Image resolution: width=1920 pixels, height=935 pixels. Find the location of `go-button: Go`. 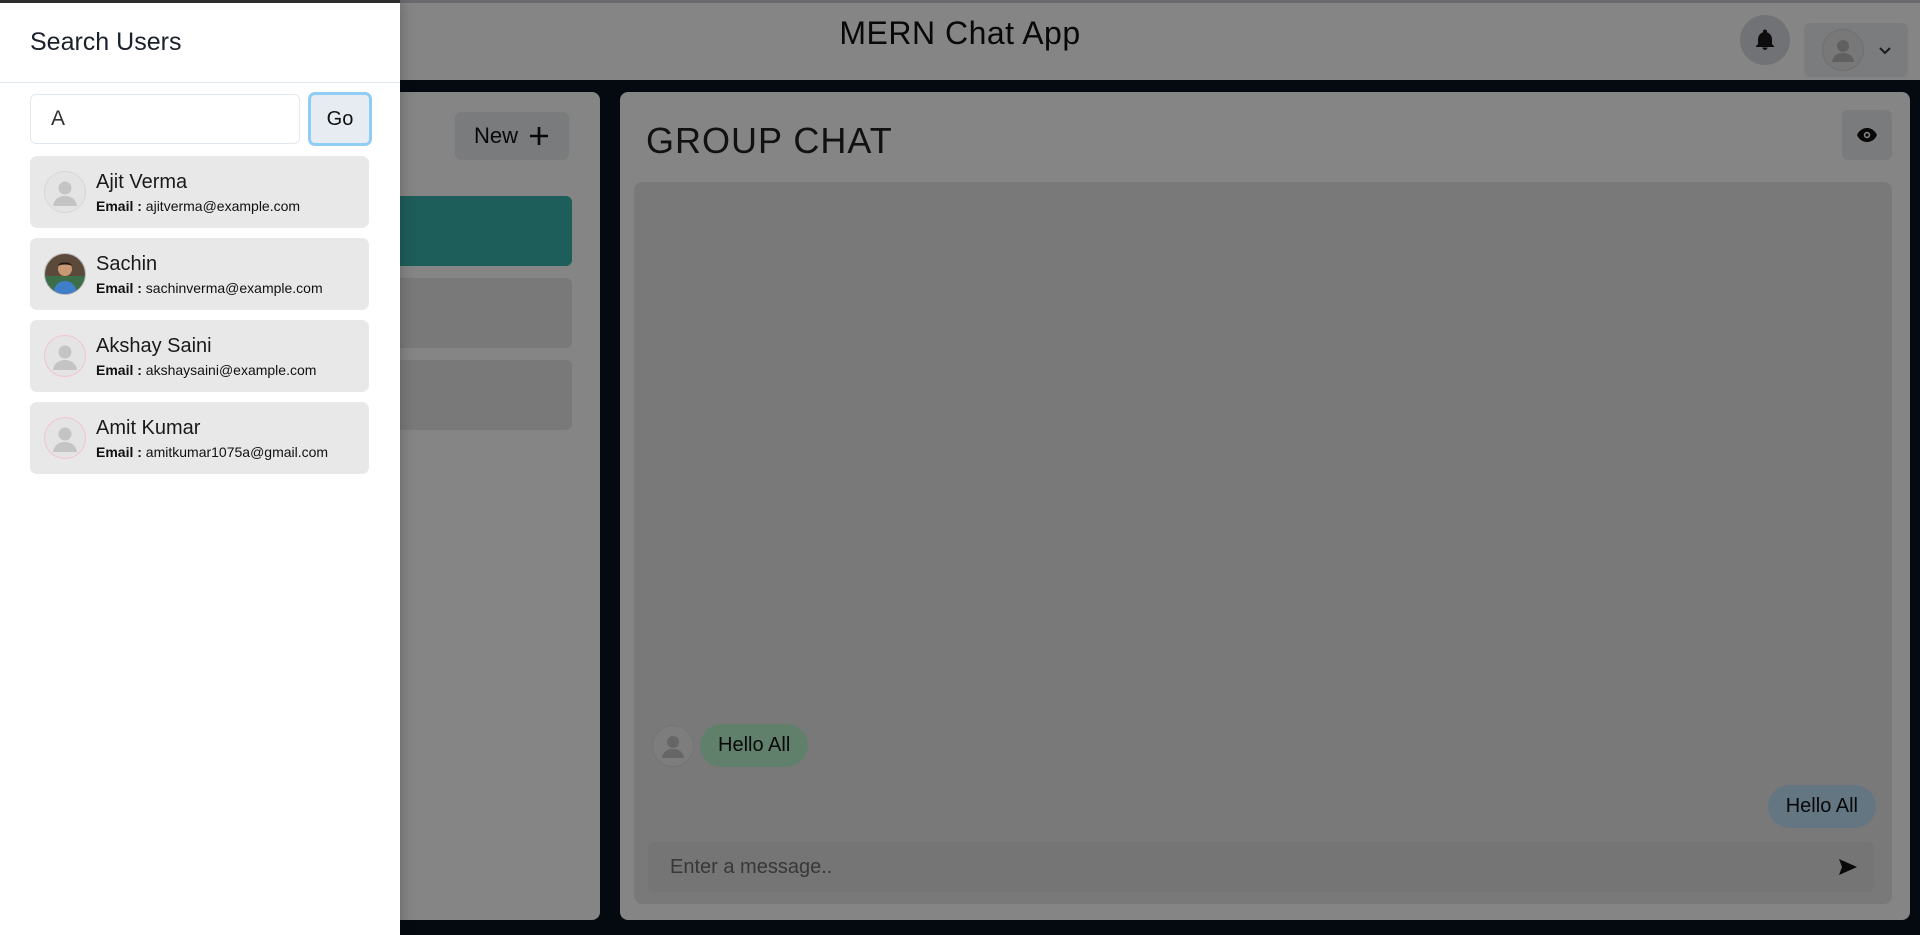

go-button: Go is located at coordinates (340, 119).